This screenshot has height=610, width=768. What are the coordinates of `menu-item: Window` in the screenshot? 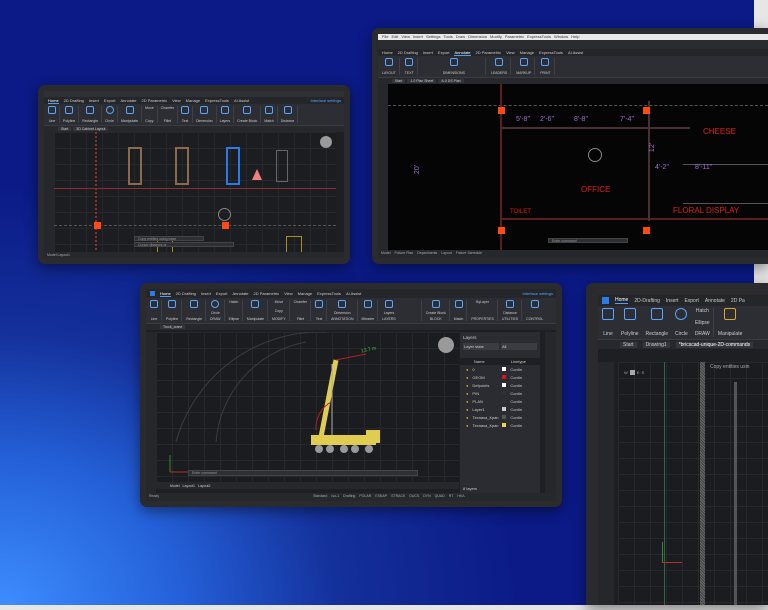 It's located at (561, 37).